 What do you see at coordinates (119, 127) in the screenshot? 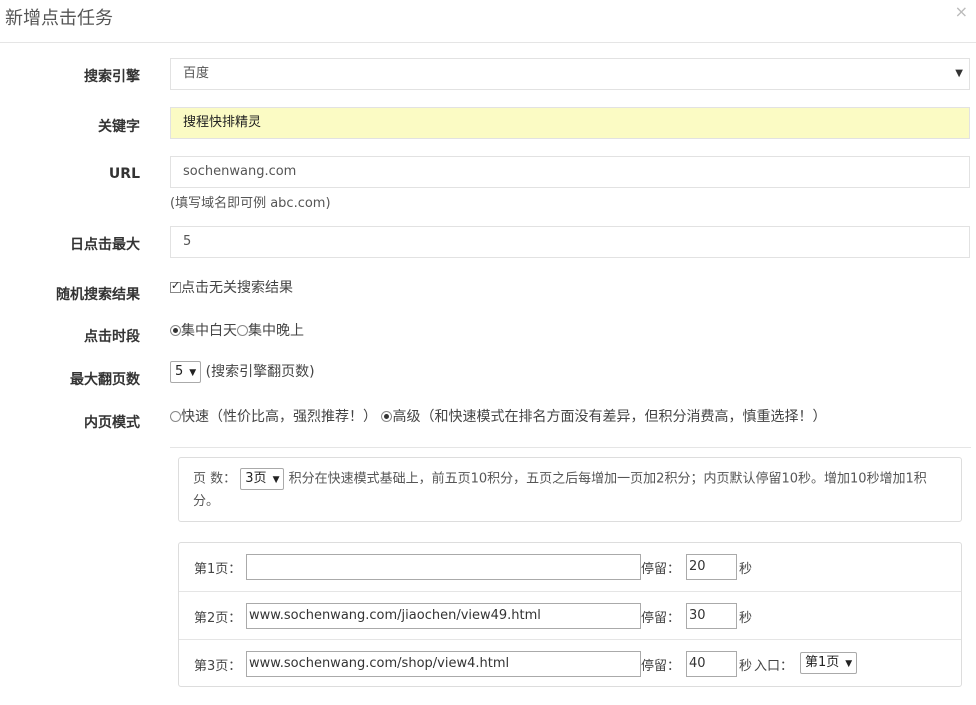
I see `keyword-label: 关键字` at bounding box center [119, 127].